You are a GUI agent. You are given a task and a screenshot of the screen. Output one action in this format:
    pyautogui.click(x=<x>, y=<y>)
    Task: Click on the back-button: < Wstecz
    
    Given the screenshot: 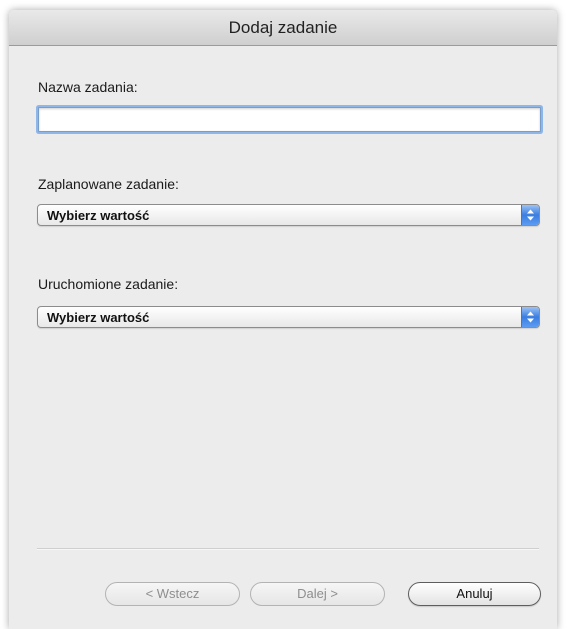 What is the action you would take?
    pyautogui.click(x=172, y=594)
    